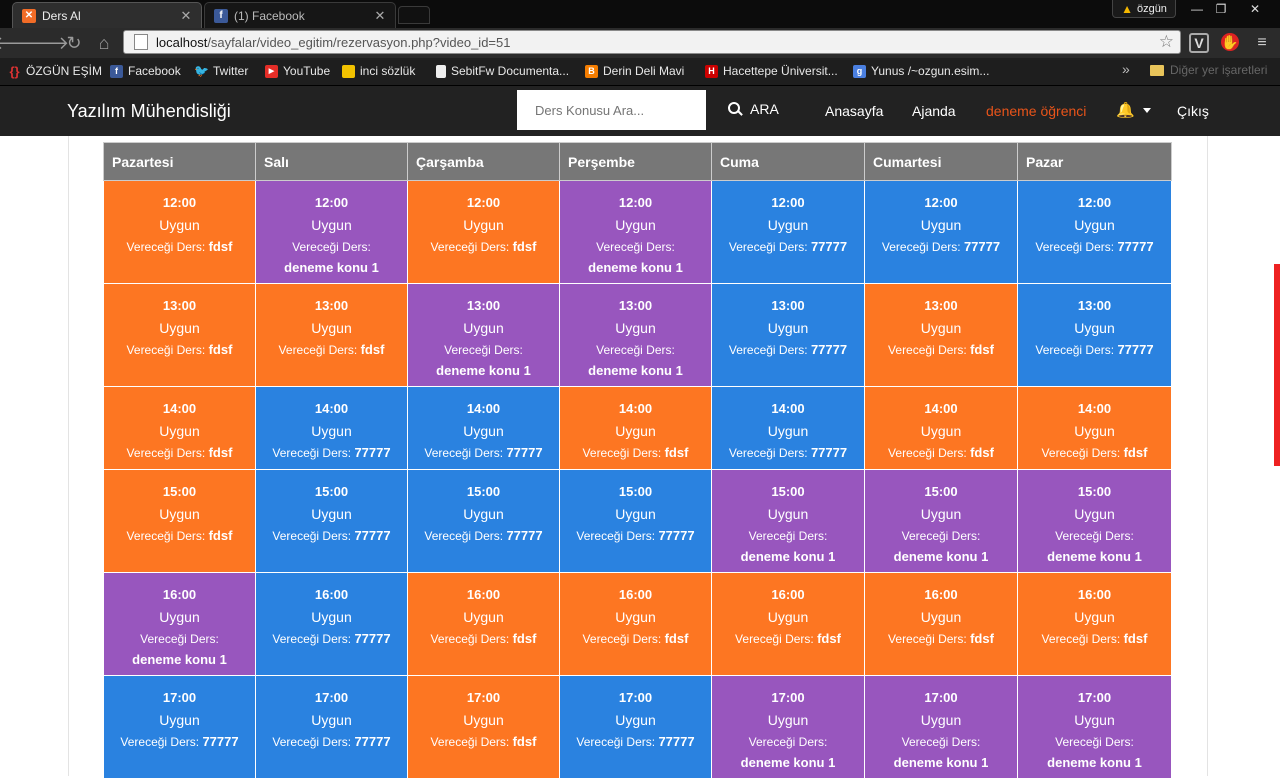  I want to click on nav-home: Anasayfa, so click(854, 111).